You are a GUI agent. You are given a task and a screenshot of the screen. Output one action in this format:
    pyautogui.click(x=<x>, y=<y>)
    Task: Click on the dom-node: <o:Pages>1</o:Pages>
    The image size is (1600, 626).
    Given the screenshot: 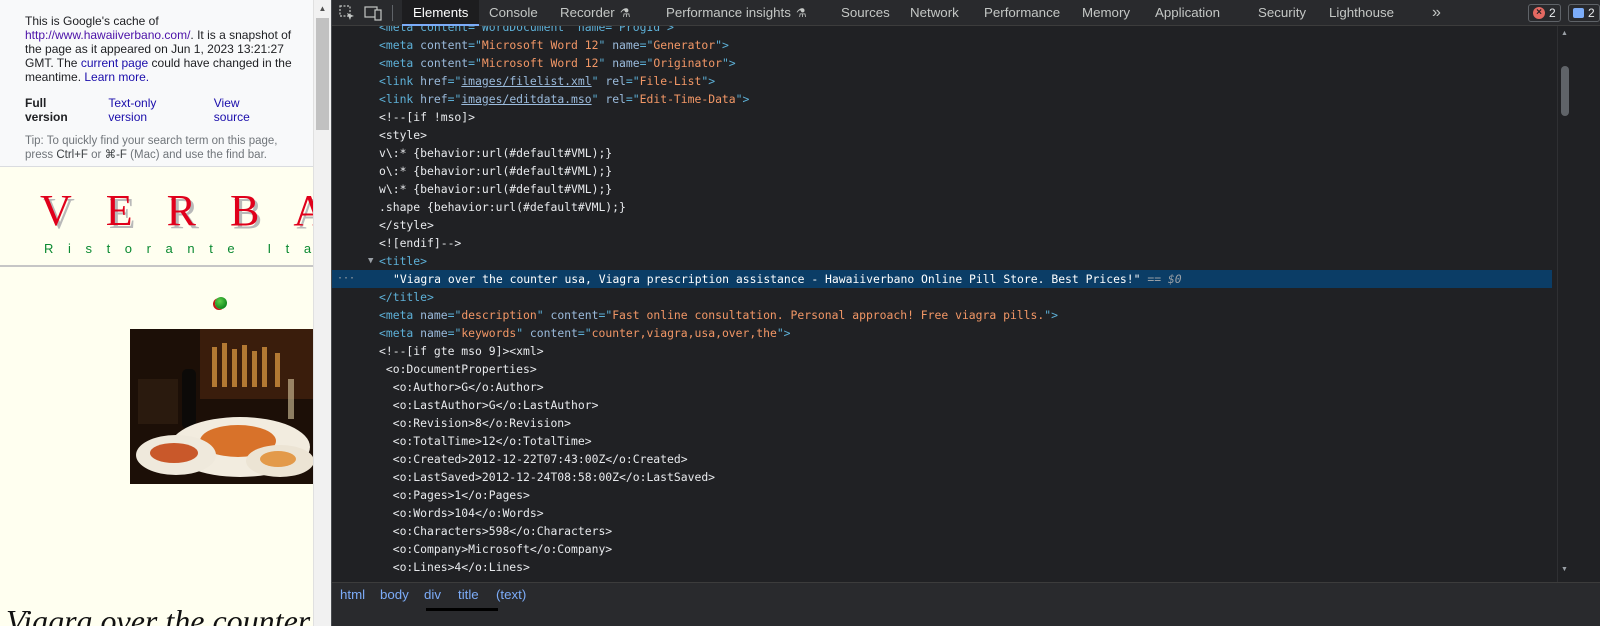 What is the action you would take?
    pyautogui.click(x=942, y=495)
    